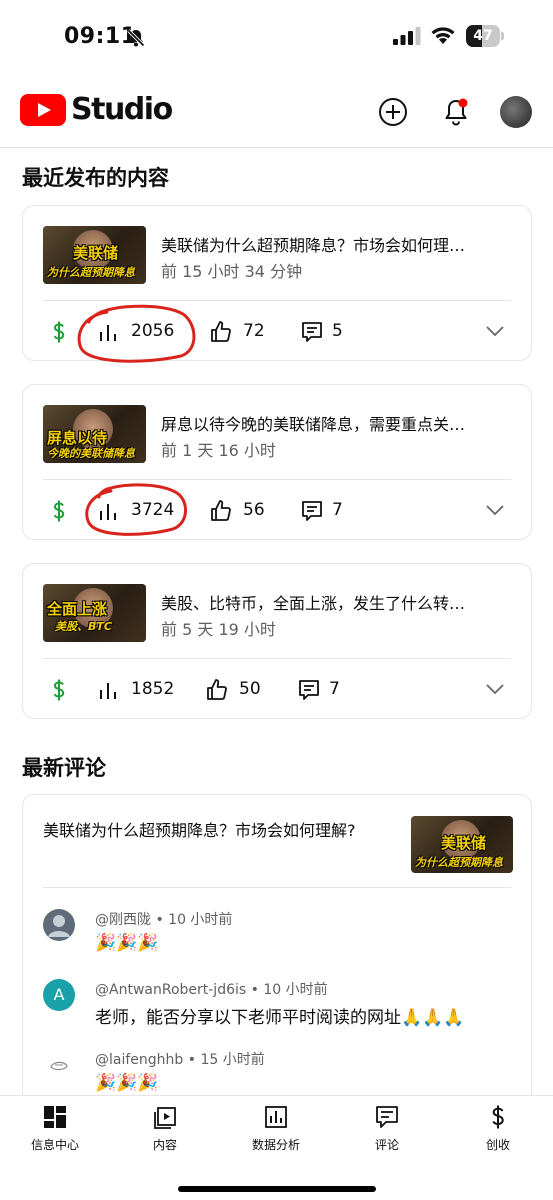 The width and height of the screenshot is (553, 1200). I want to click on account-avatar, so click(516, 112).